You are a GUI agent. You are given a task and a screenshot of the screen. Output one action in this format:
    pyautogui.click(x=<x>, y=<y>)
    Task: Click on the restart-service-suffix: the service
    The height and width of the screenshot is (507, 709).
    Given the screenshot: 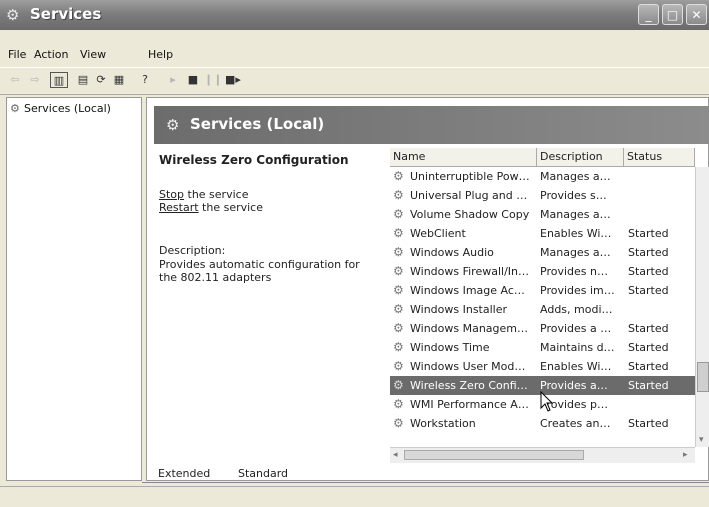 What is the action you would take?
    pyautogui.click(x=230, y=207)
    